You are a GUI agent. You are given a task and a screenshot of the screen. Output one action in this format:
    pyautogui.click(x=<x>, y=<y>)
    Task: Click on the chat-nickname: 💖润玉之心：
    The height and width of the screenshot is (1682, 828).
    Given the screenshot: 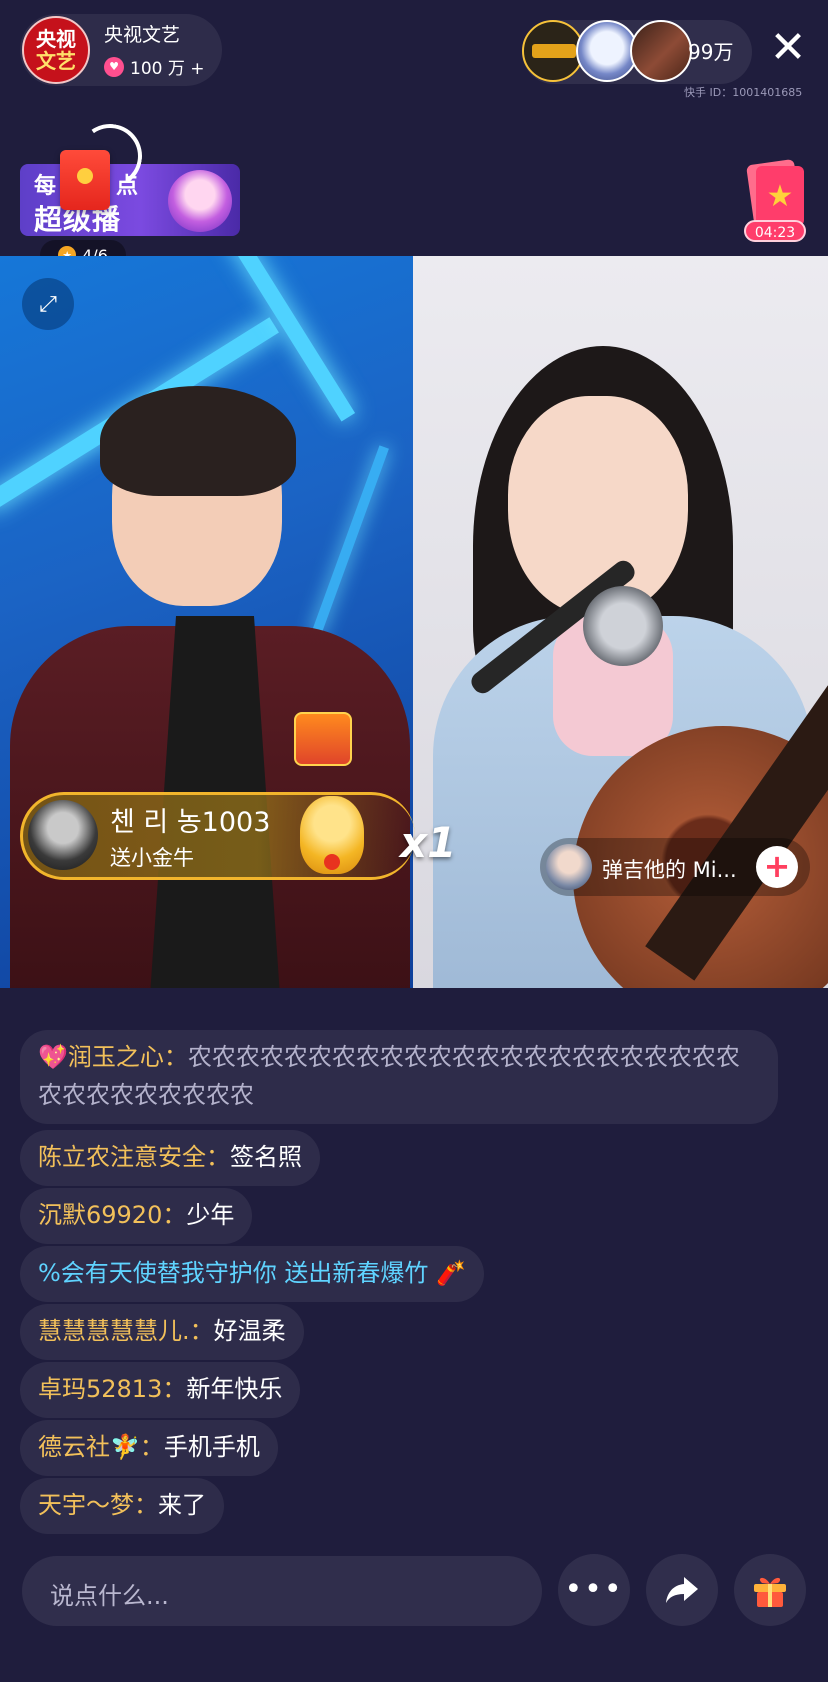 What is the action you would take?
    pyautogui.click(x=113, y=1057)
    